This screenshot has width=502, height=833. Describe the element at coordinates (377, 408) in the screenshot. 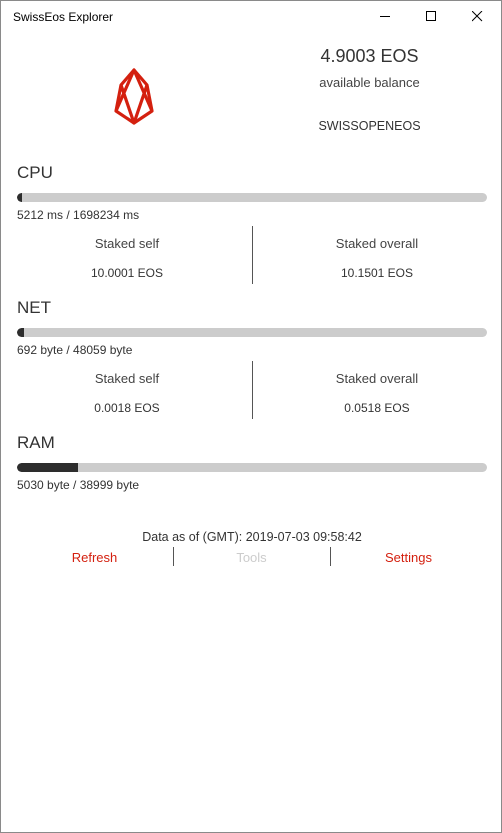

I see `net-staked-overall-value: 0.0518 EOS` at that location.